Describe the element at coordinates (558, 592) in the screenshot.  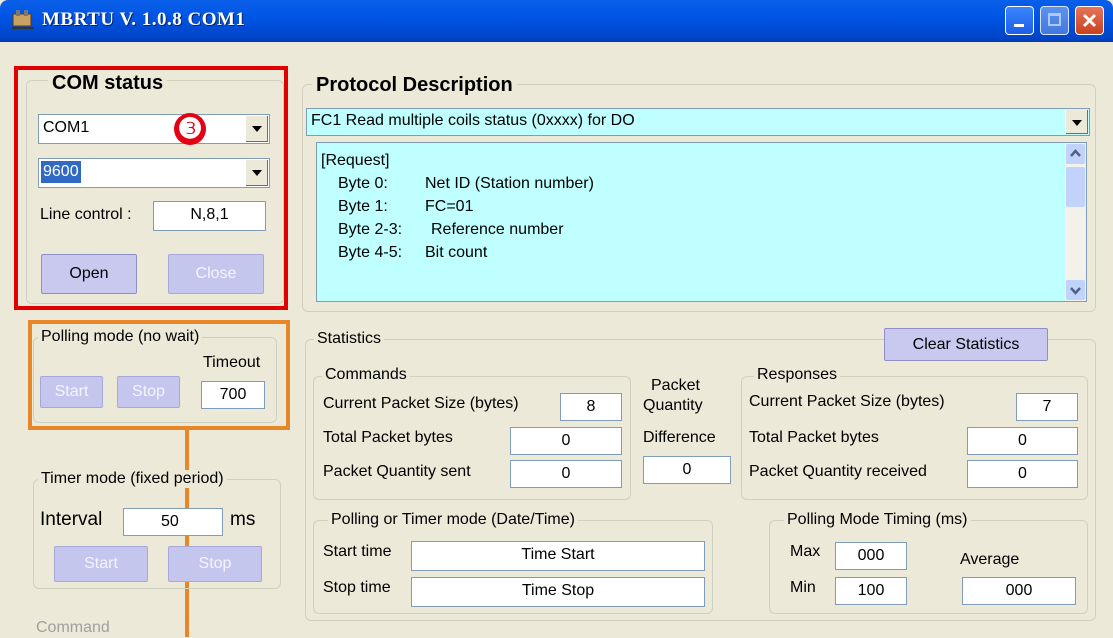
I see `stop-time-field: Time Stop` at that location.